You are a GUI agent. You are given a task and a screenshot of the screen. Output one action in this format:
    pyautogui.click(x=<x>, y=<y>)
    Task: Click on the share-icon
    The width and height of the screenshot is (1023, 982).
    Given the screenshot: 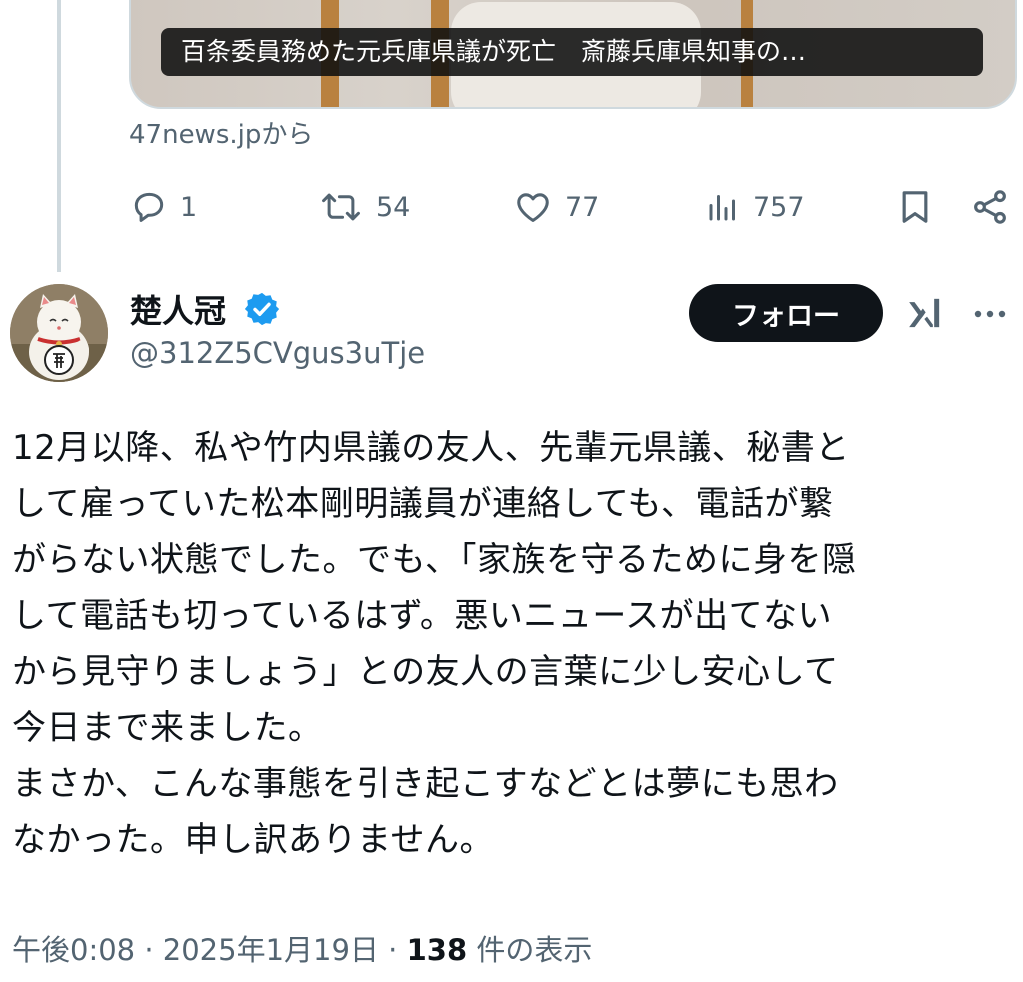 What is the action you would take?
    pyautogui.click(x=990, y=207)
    